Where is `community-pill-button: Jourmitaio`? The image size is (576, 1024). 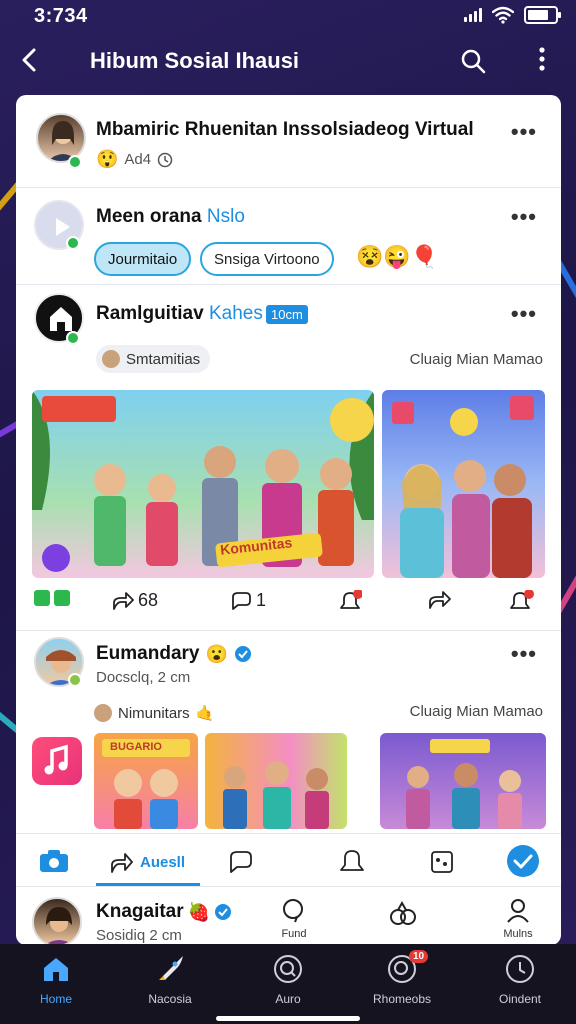 community-pill-button: Jourmitaio is located at coordinates (143, 259).